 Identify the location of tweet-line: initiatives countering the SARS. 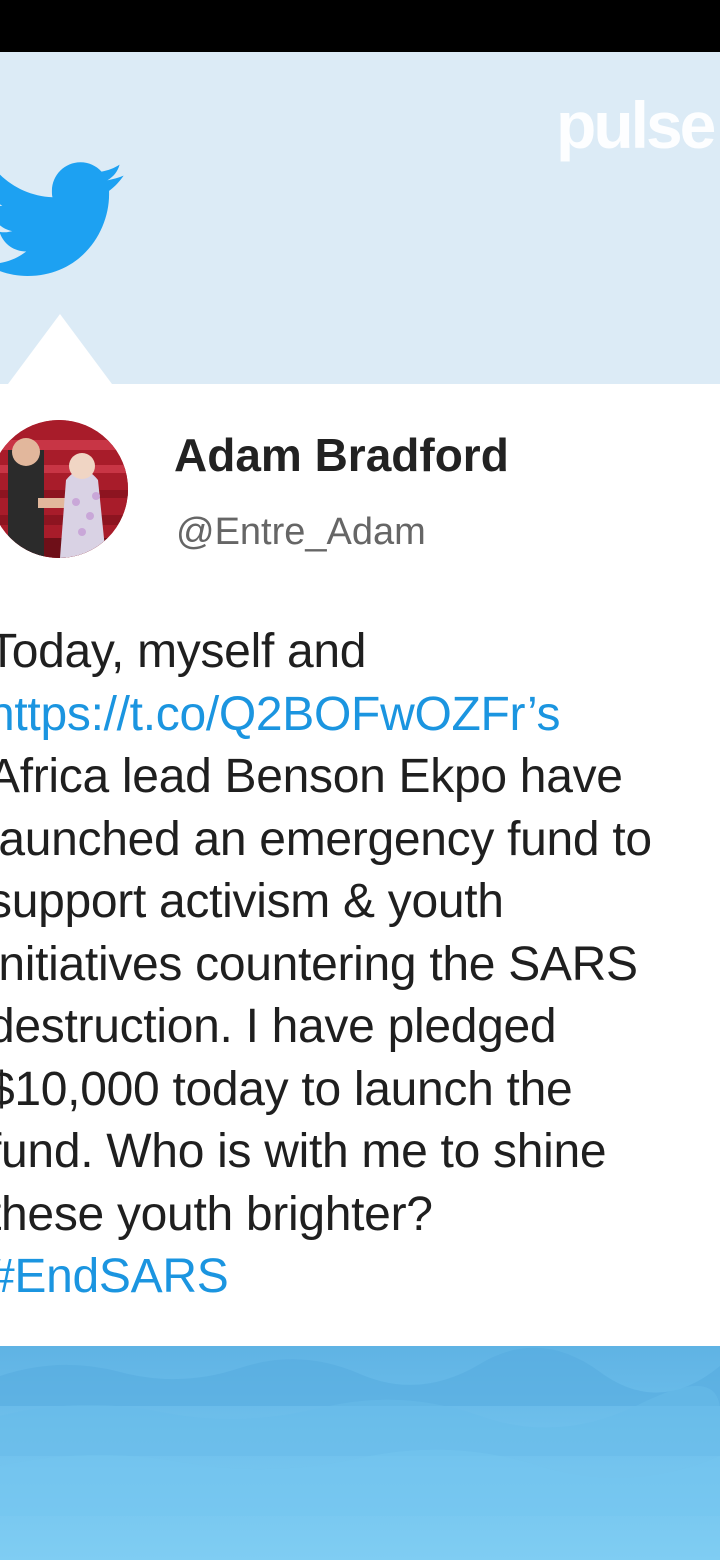
(319, 964).